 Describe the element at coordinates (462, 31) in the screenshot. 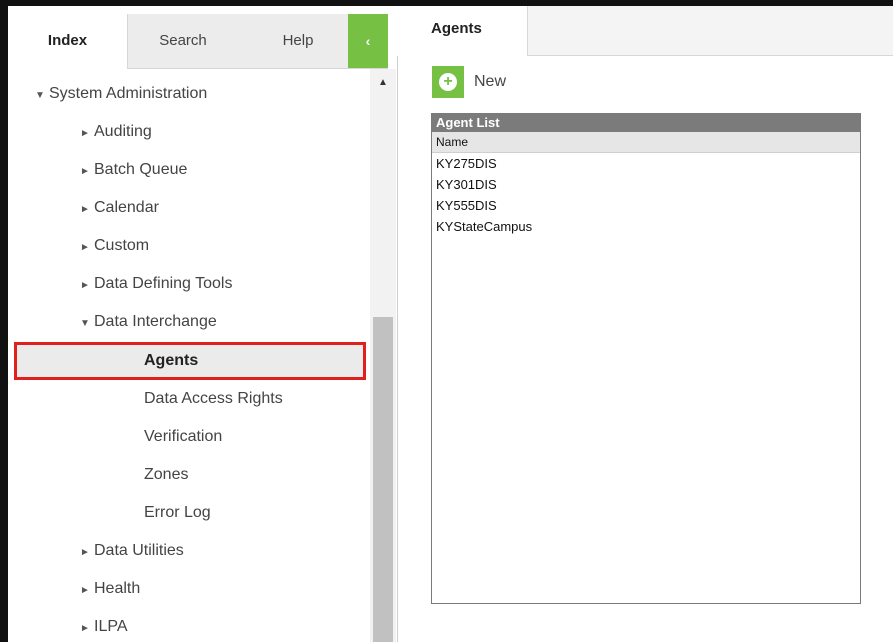

I see `tab-agents: Agents` at that location.